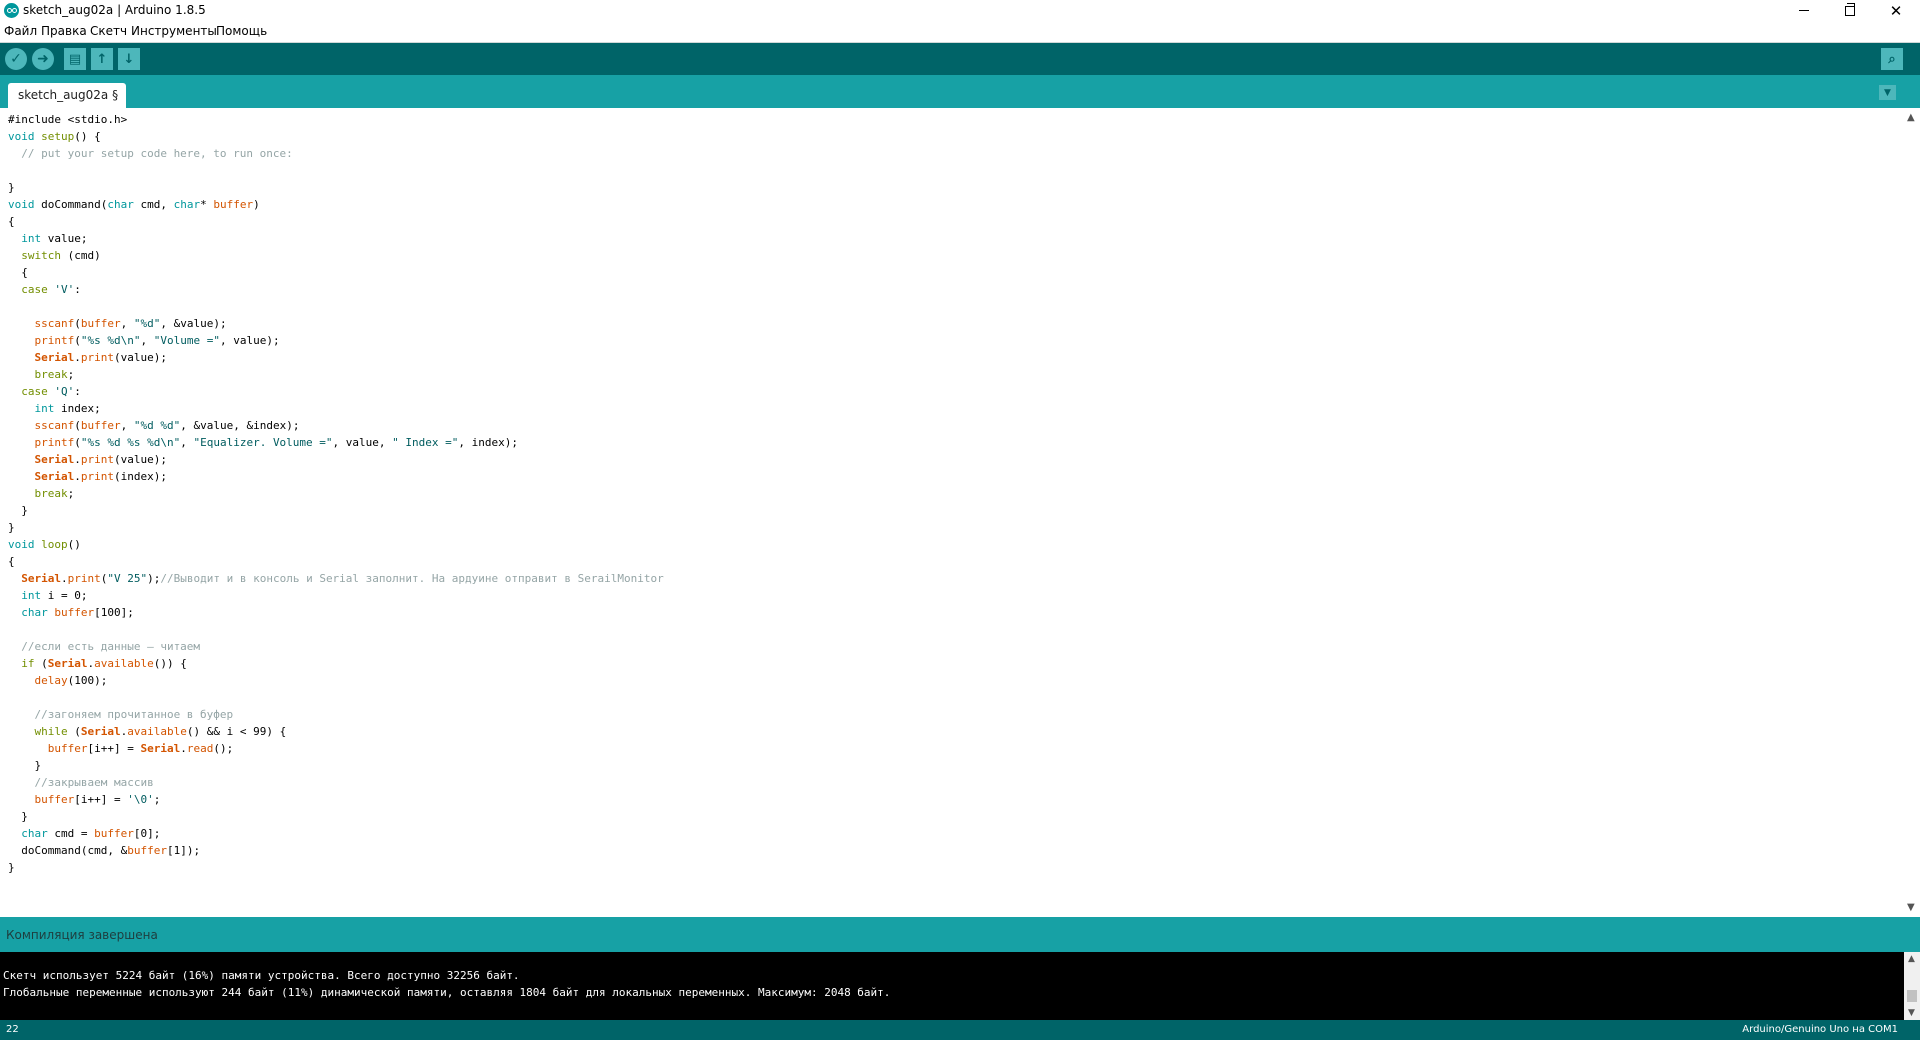 This screenshot has width=1920, height=1040. Describe the element at coordinates (1912, 986) in the screenshot. I see `console-scrollbar: ▲ ▼` at that location.